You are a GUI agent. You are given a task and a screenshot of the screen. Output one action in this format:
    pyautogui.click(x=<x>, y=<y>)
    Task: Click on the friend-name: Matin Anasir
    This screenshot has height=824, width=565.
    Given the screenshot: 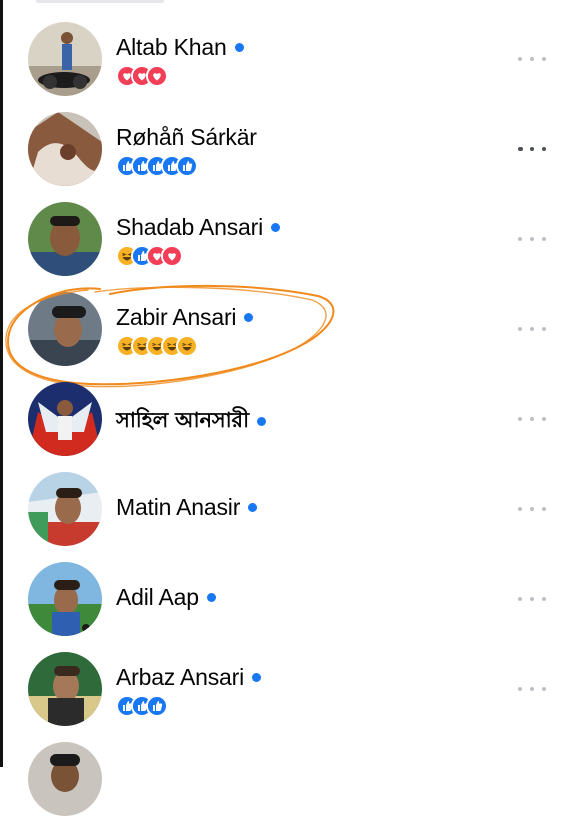 What is the action you would take?
    pyautogui.click(x=178, y=507)
    